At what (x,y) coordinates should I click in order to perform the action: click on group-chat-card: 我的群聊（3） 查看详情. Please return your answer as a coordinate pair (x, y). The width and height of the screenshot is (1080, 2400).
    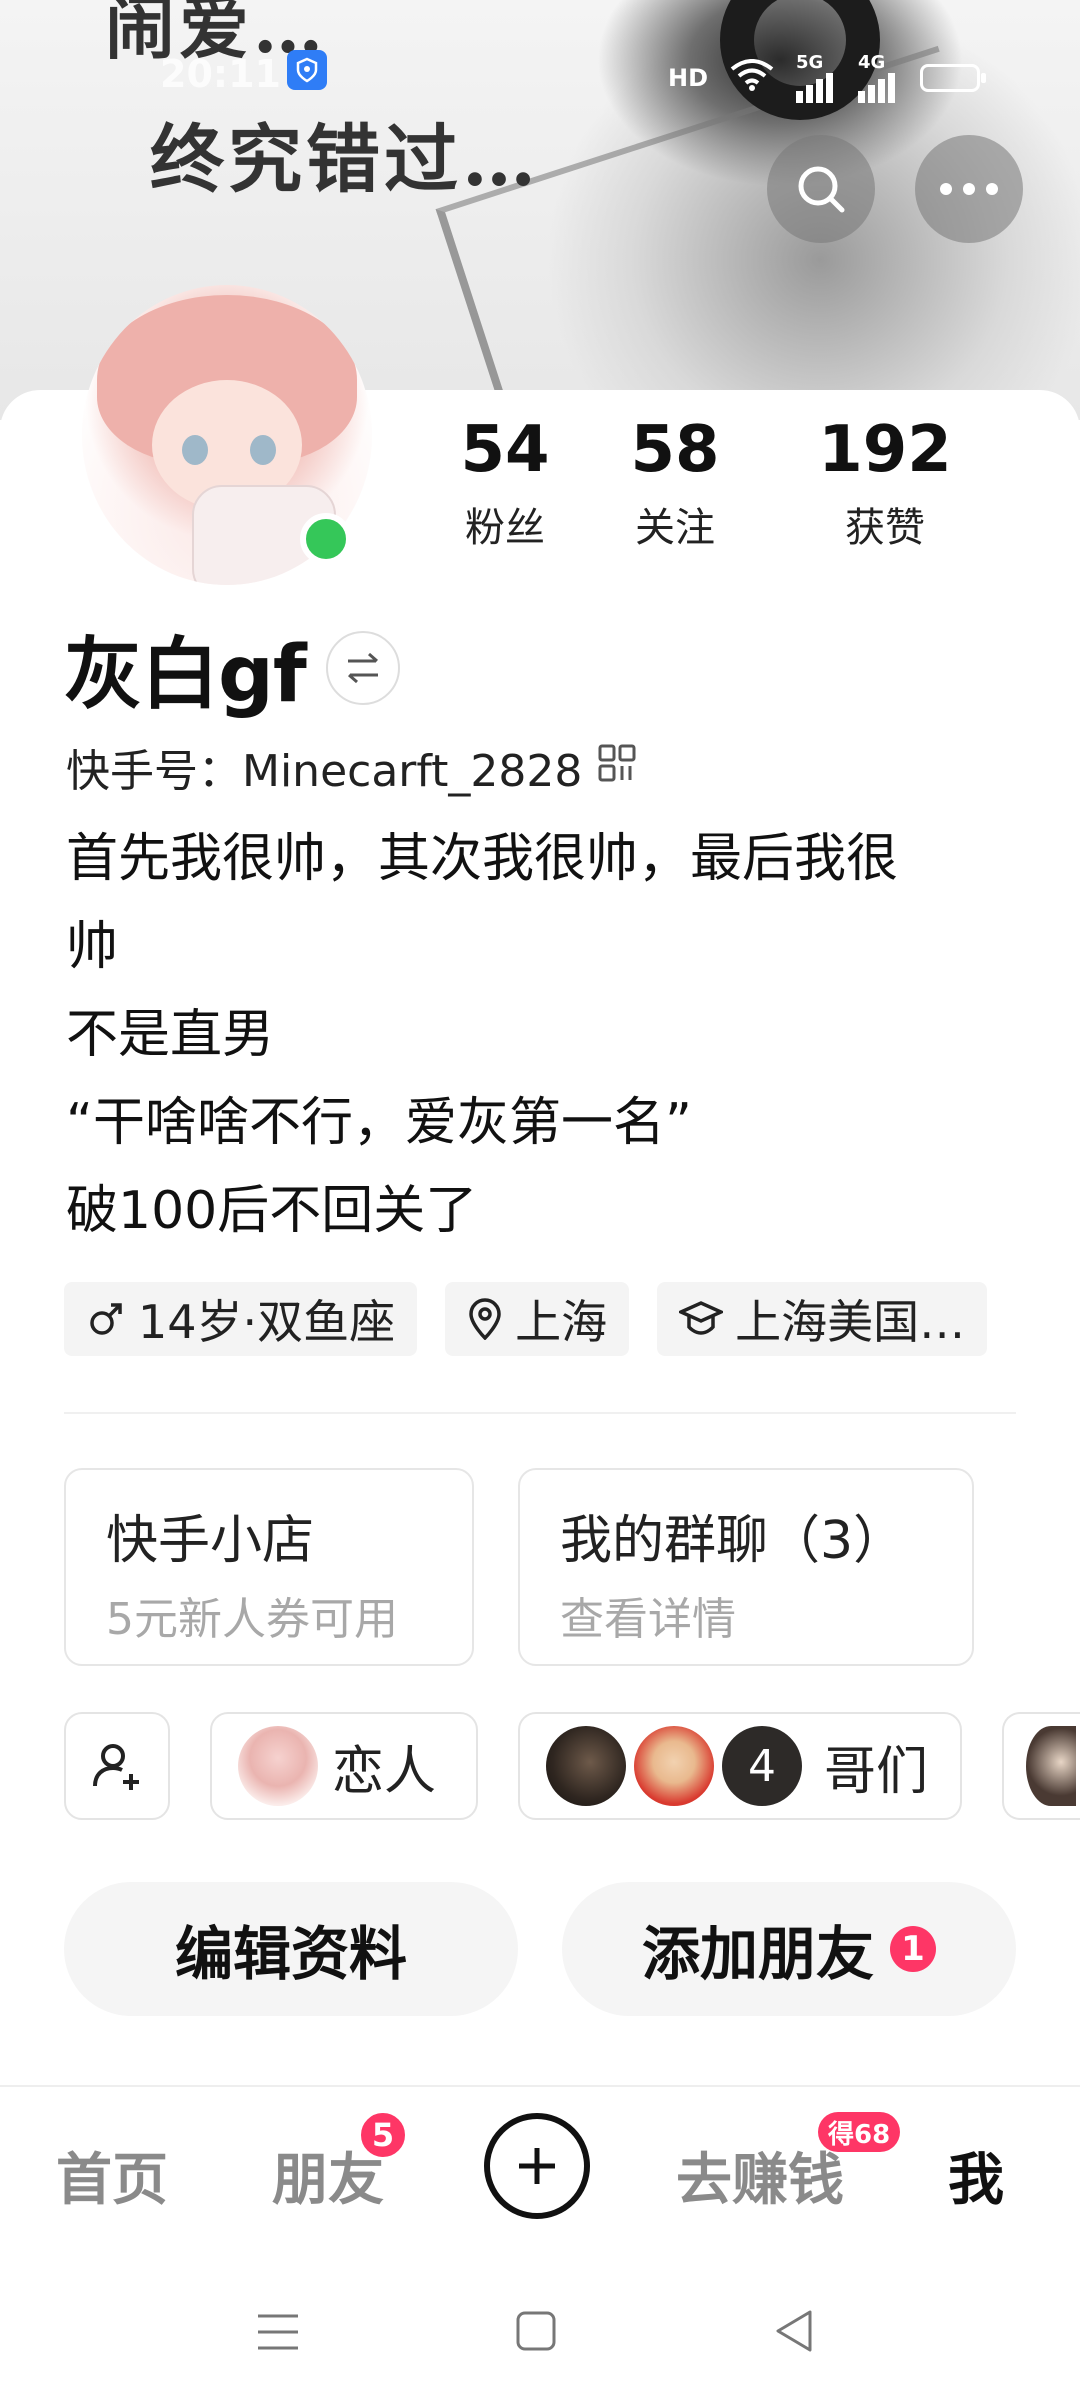
    Looking at the image, I should click on (746, 1567).